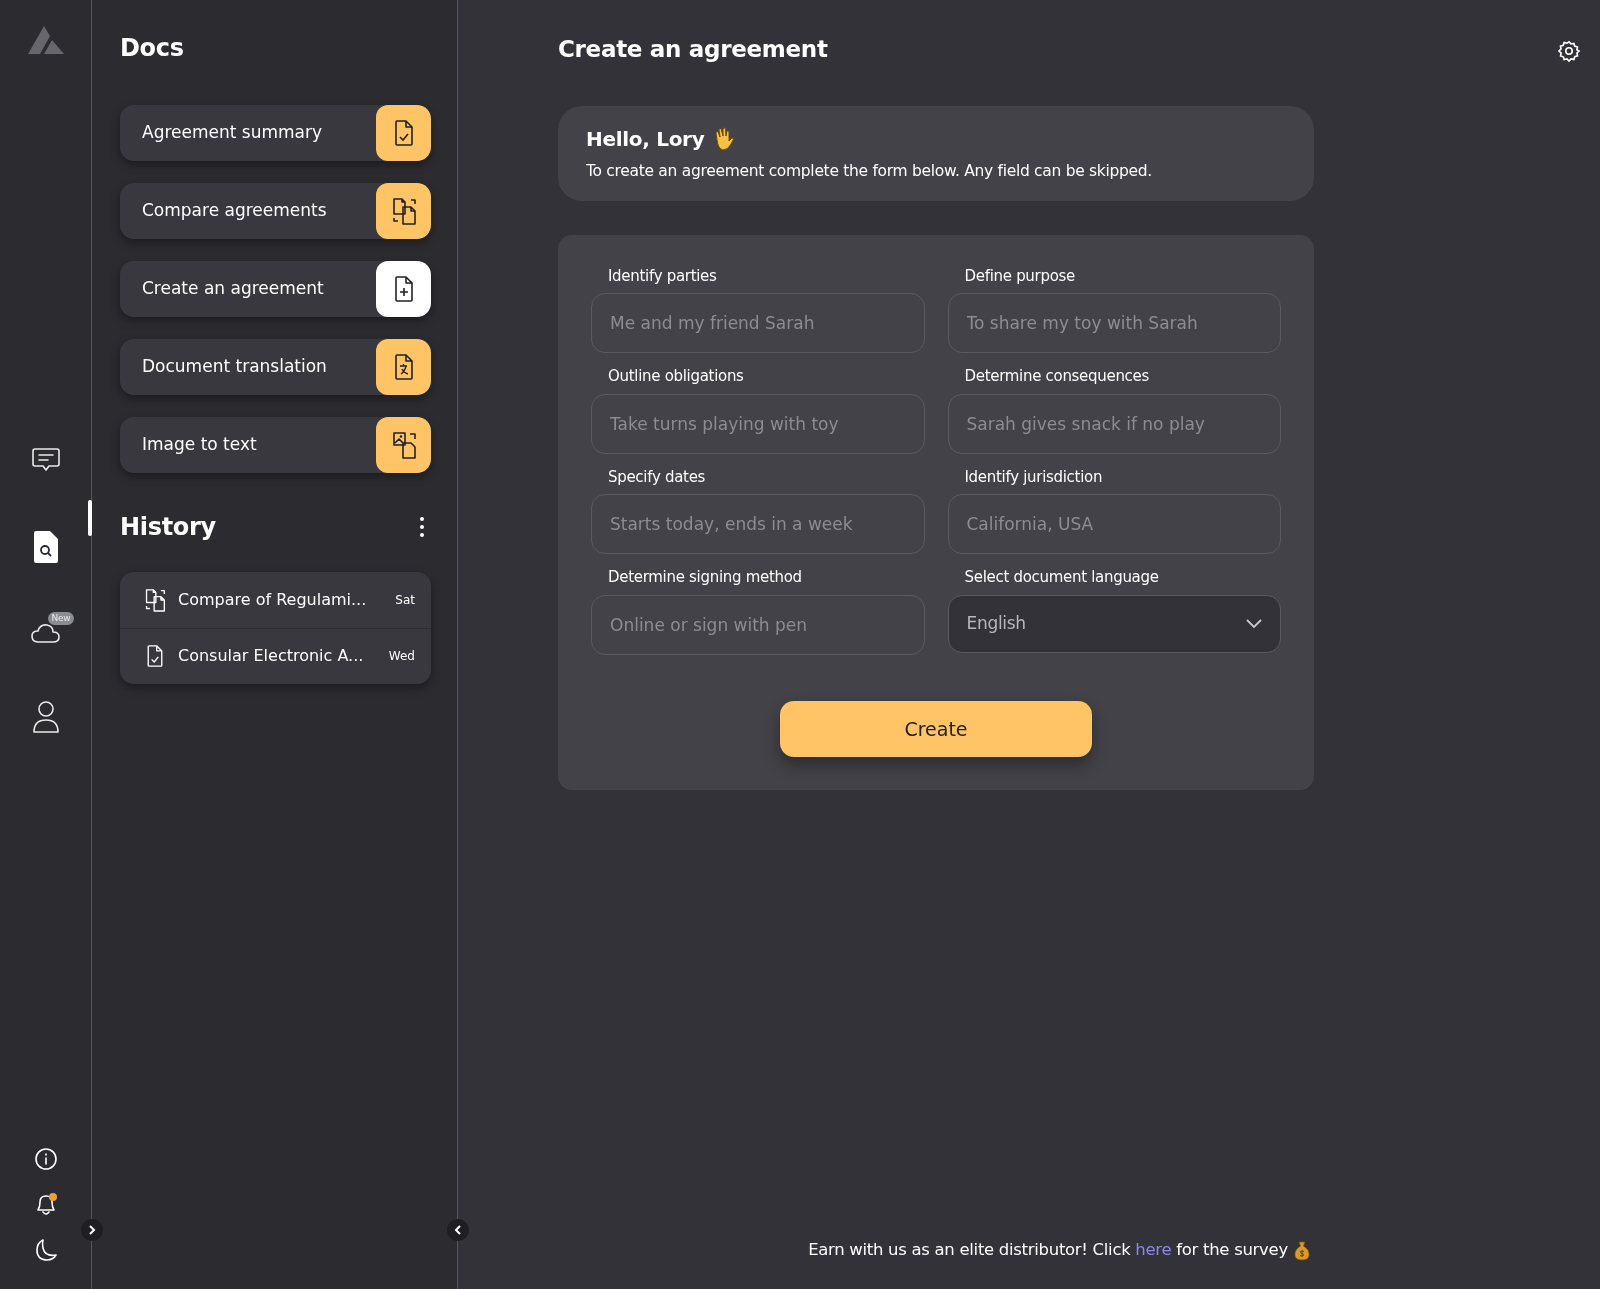  Describe the element at coordinates (61, 618) in the screenshot. I see `new-badge: New` at that location.